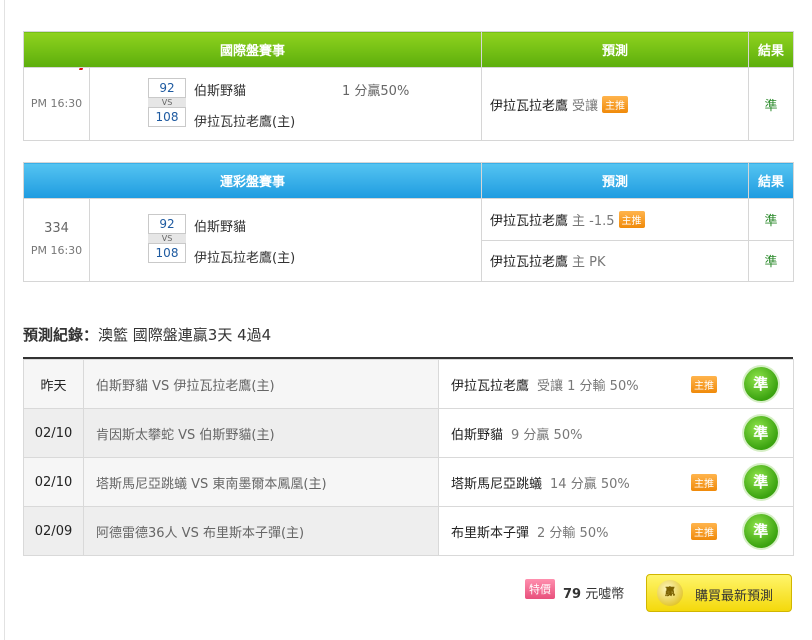 This screenshot has height=640, width=812. What do you see at coordinates (56, 240) in the screenshot?
I see `game-number-time: 334 PM 16:30` at bounding box center [56, 240].